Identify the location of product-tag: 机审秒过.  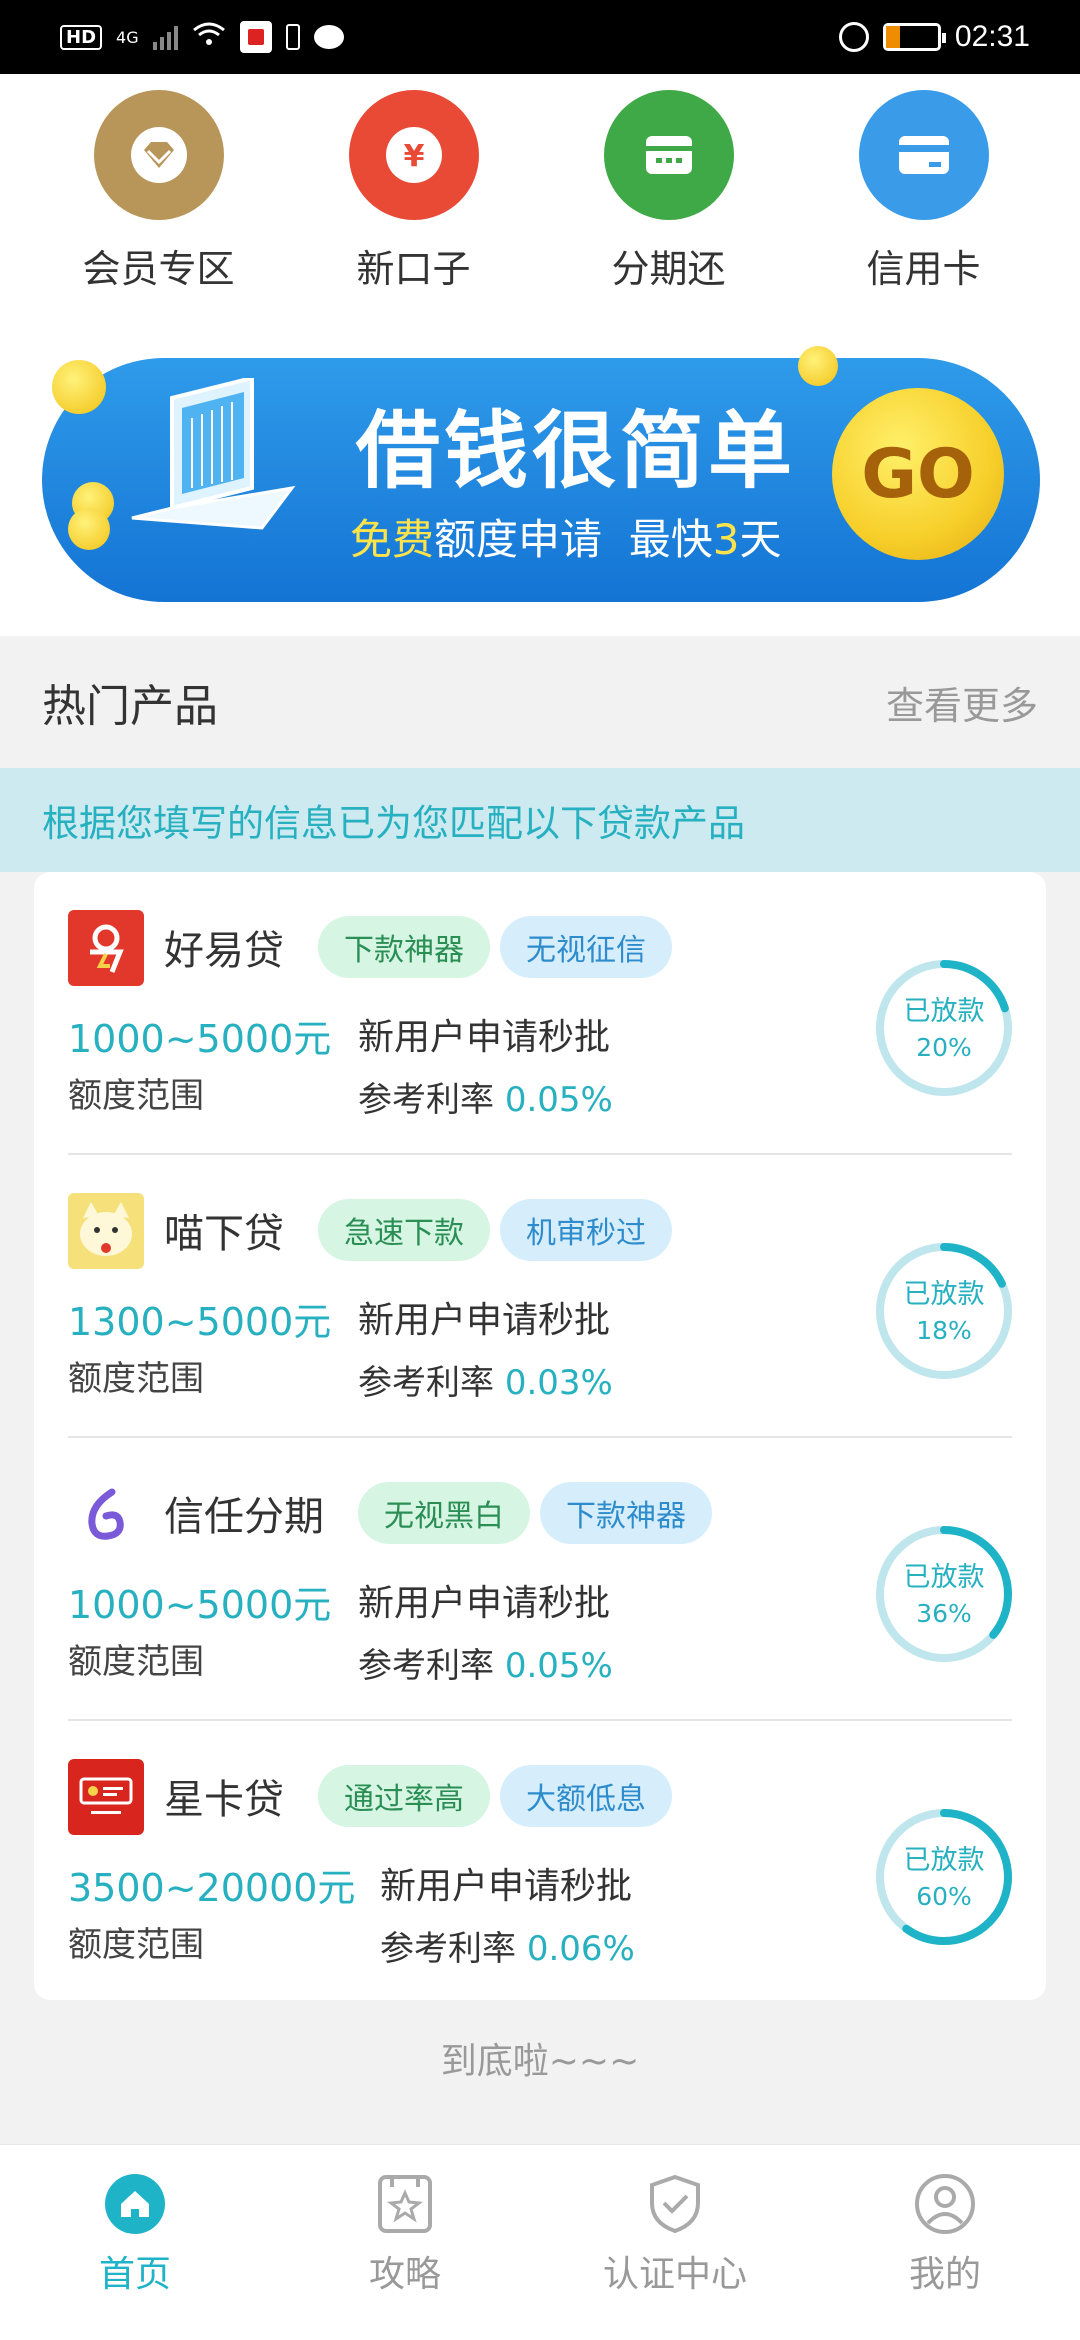
(586, 1230).